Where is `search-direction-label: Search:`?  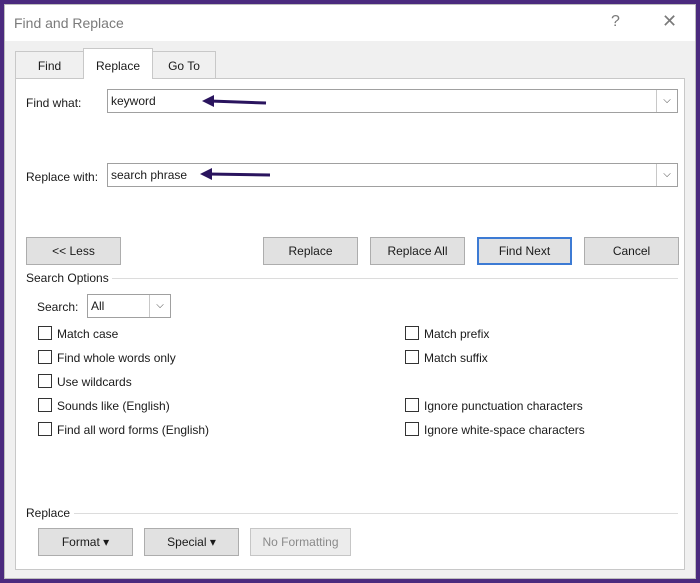 search-direction-label: Search: is located at coordinates (58, 307).